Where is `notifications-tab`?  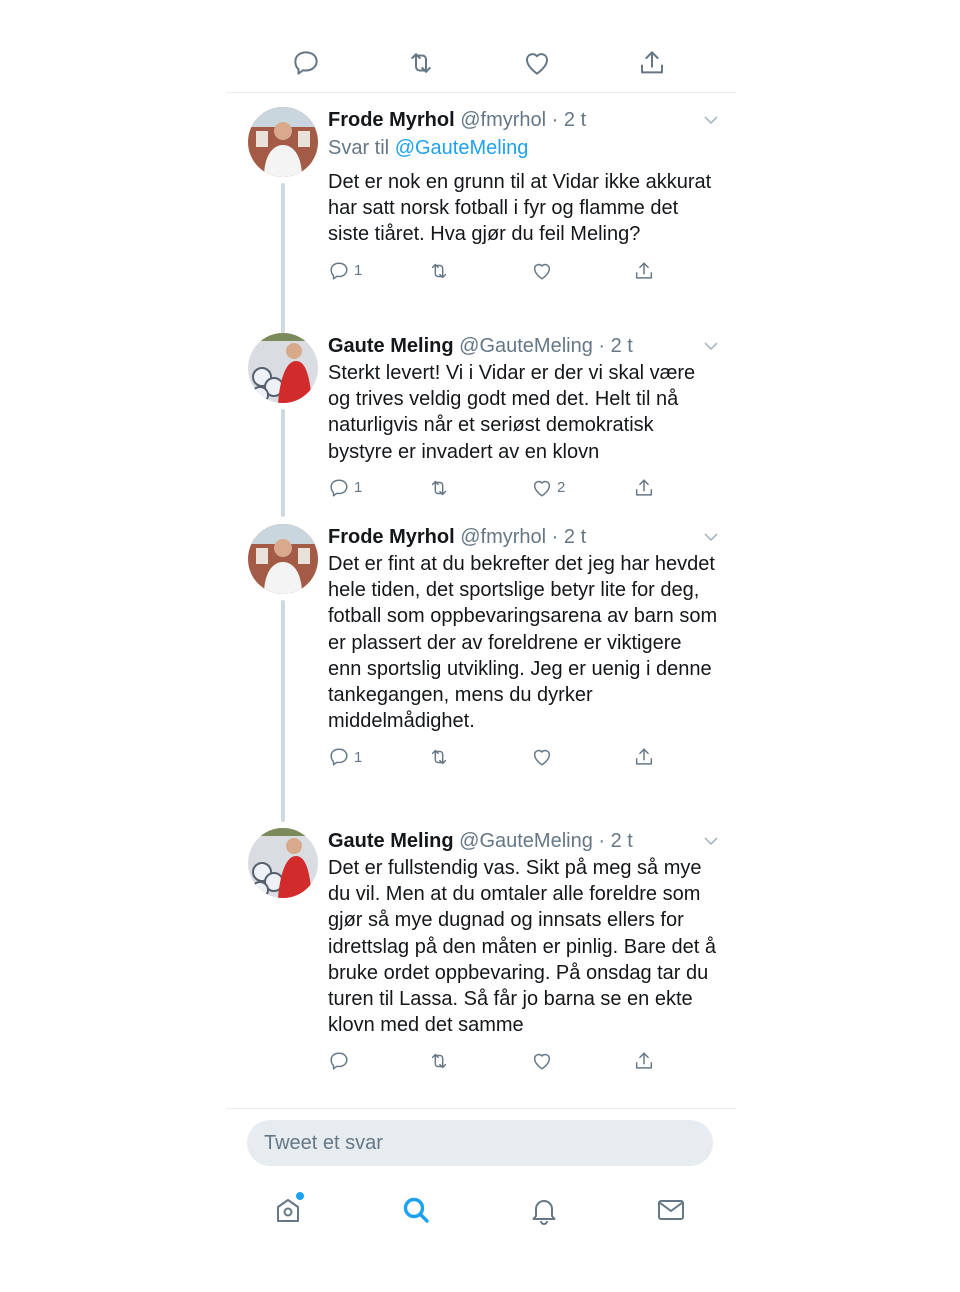
notifications-tab is located at coordinates (544, 1210).